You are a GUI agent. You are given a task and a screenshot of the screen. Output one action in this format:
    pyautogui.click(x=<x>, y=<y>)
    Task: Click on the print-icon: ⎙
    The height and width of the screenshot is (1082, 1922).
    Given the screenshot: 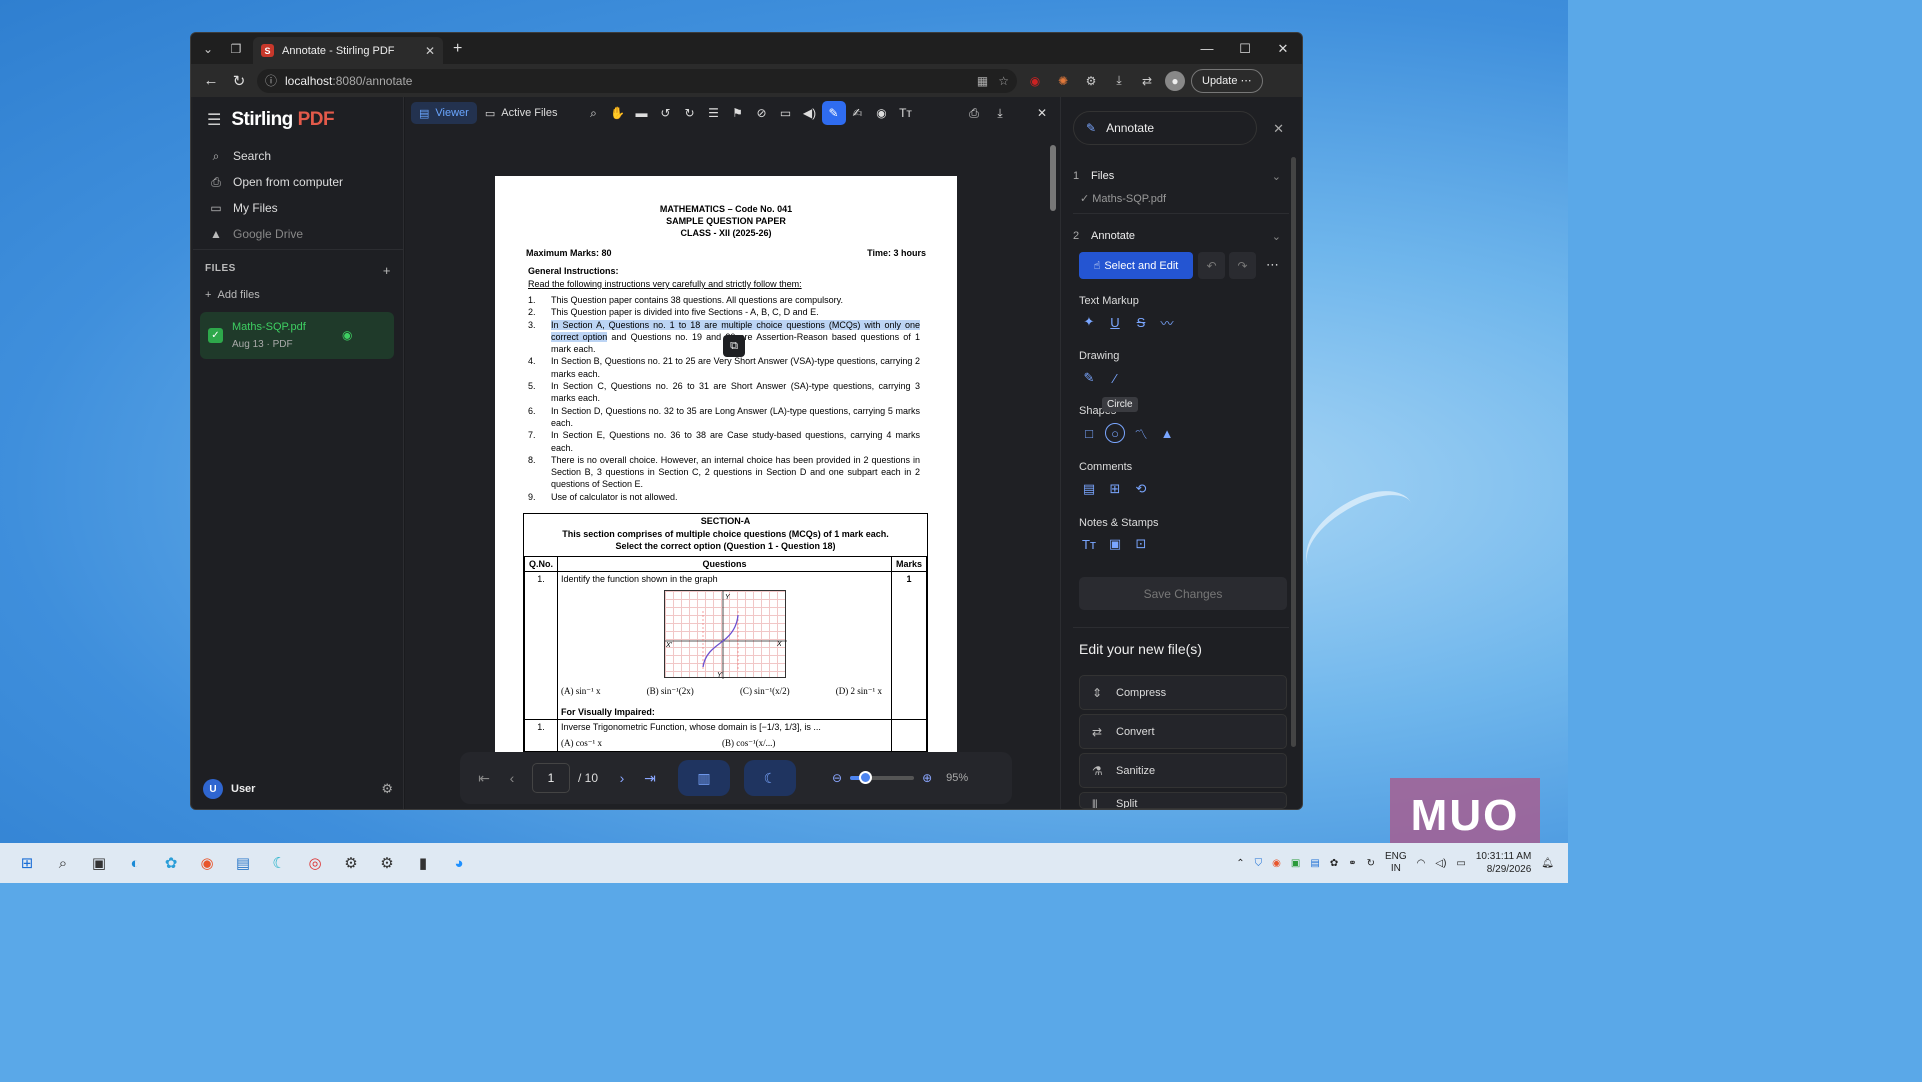 What is the action you would take?
    pyautogui.click(x=974, y=113)
    